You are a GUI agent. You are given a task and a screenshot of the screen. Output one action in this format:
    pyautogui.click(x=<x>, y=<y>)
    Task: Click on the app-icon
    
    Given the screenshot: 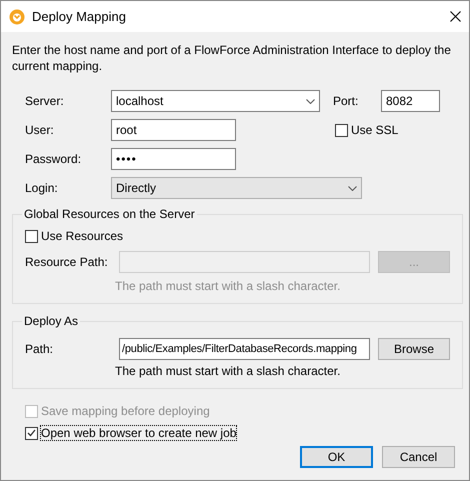 What is the action you would take?
    pyautogui.click(x=17, y=16)
    